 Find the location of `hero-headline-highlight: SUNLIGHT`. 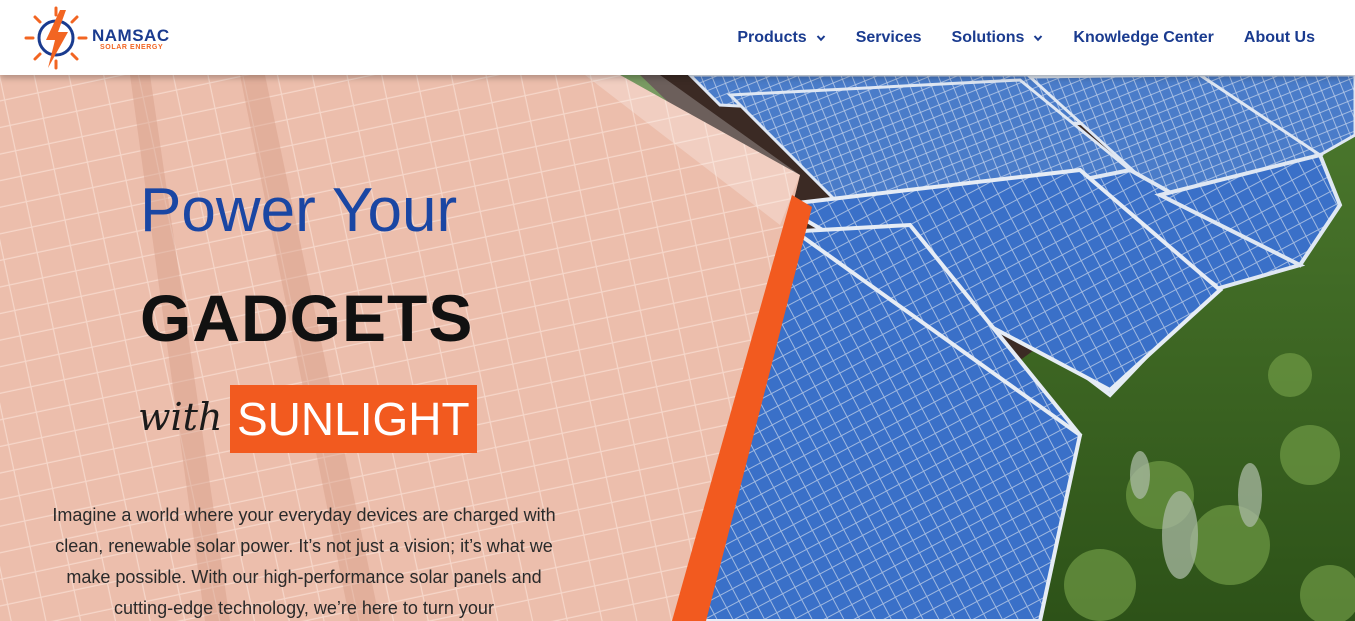

hero-headline-highlight: SUNLIGHT is located at coordinates (353, 419).